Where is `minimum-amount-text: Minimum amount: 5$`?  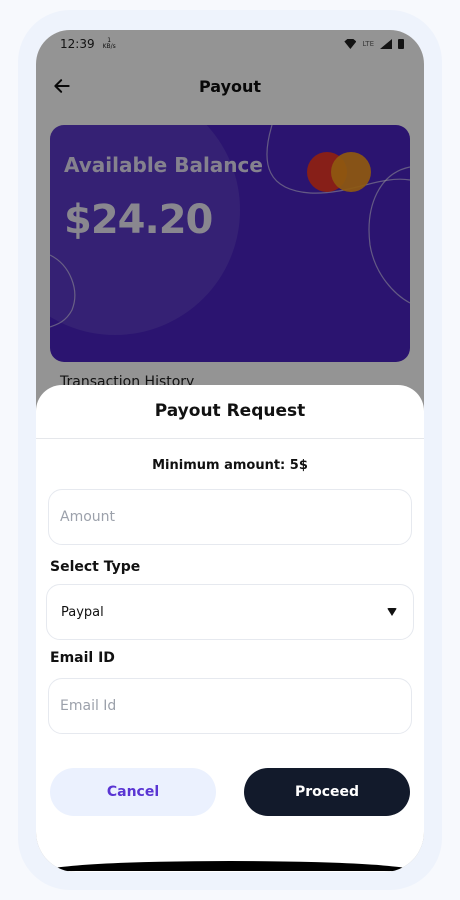 minimum-amount-text: Minimum amount: 5$ is located at coordinates (230, 465).